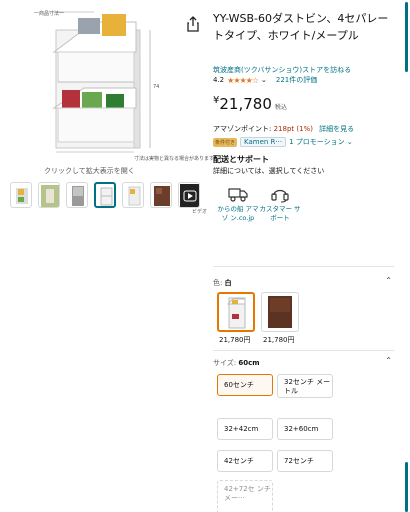  I want to click on zoom-hint: クリックして拡大表示を開く, so click(89, 171).